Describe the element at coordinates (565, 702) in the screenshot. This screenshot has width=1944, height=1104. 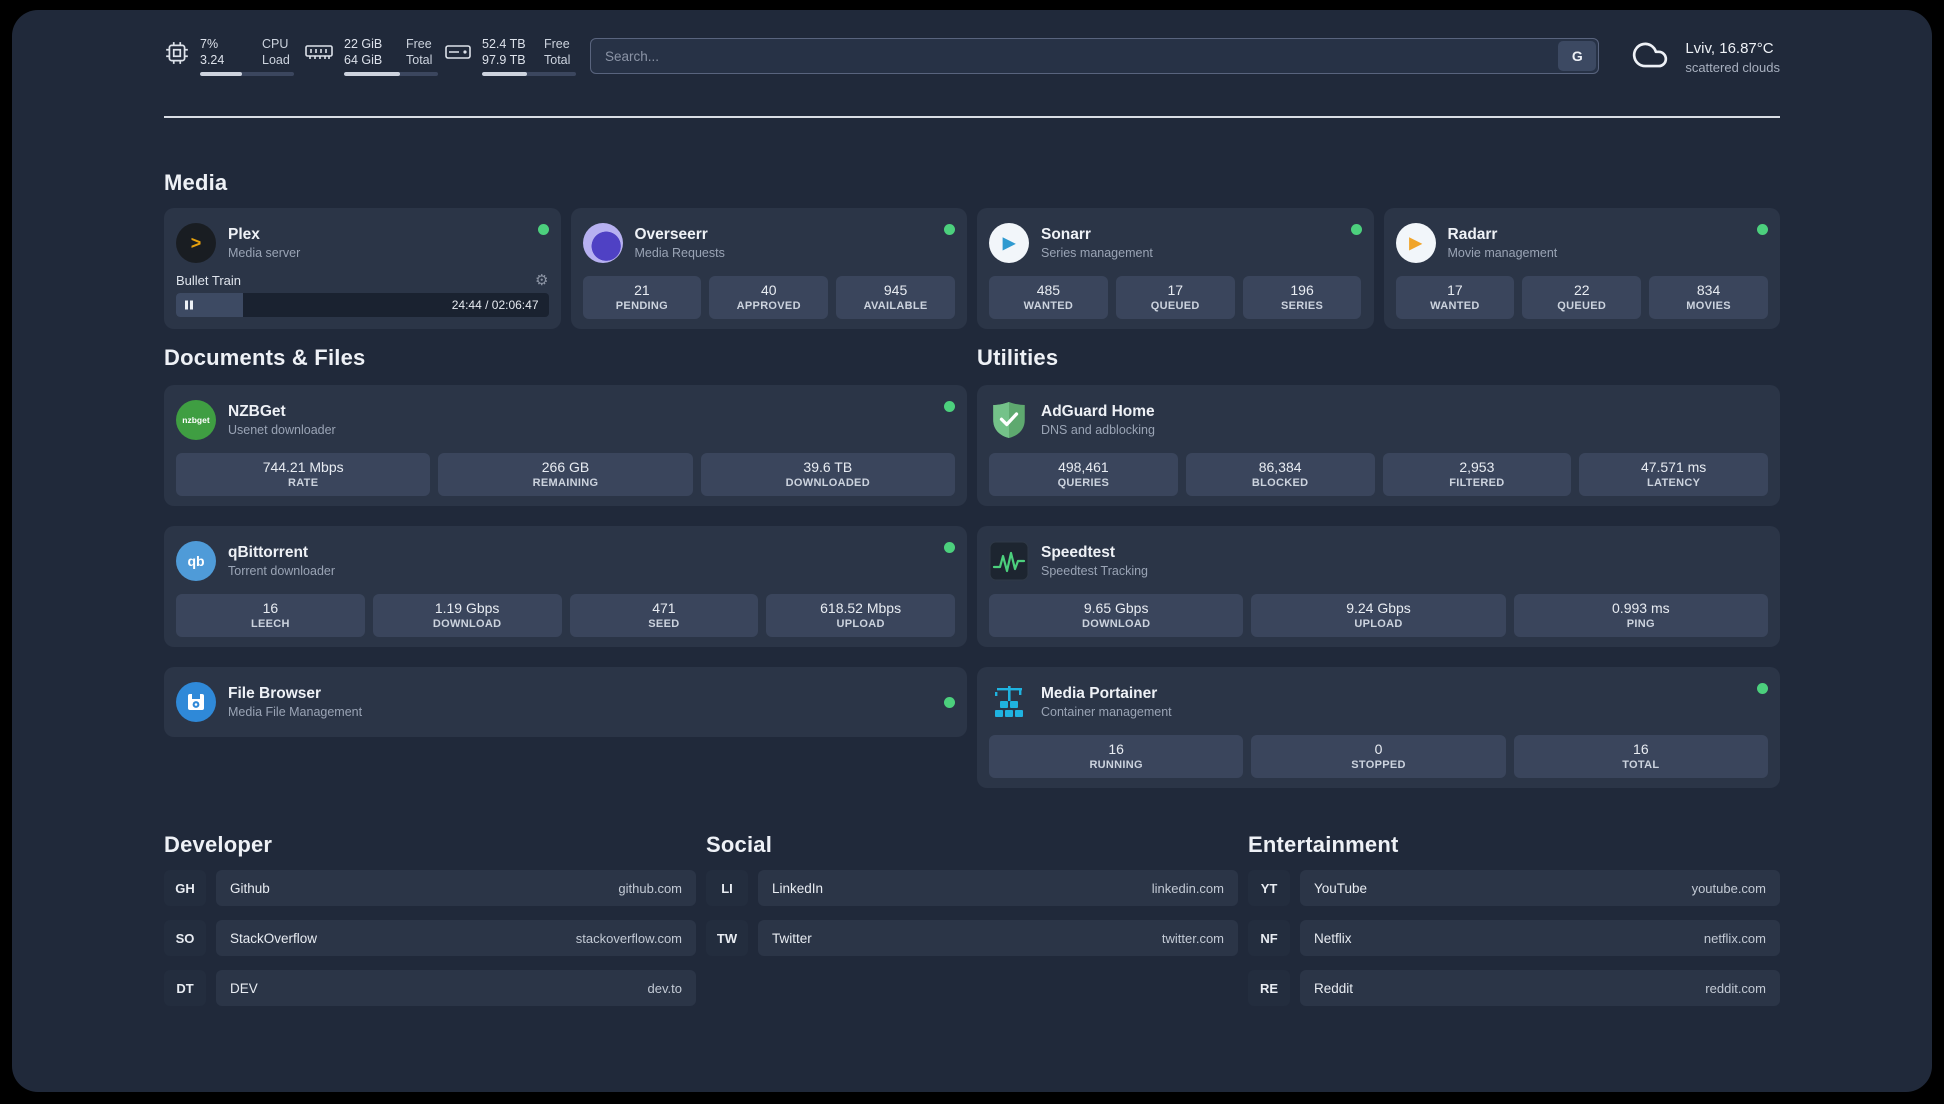
I see `app-card-filebrowser: File Browser Media File Management` at that location.